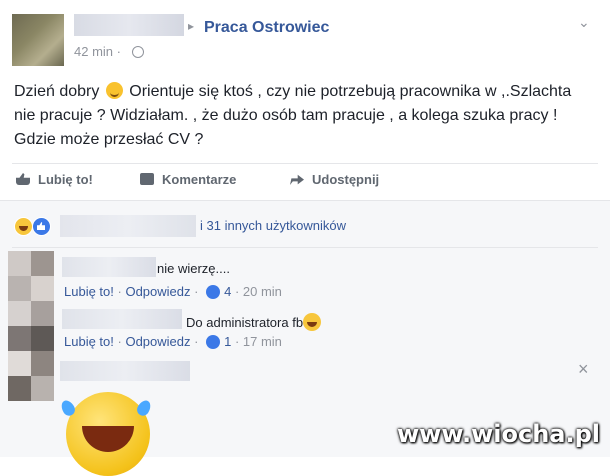 The width and height of the screenshot is (610, 476). I want to click on comment-meta: Lubię to! · Odpowiedz · 1 · 17 min, so click(173, 341).